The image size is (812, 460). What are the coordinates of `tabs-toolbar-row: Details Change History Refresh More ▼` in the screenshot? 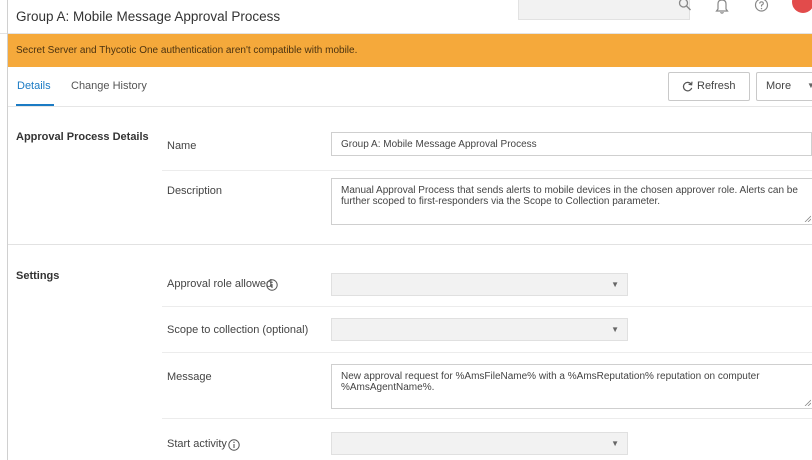 It's located at (410, 87).